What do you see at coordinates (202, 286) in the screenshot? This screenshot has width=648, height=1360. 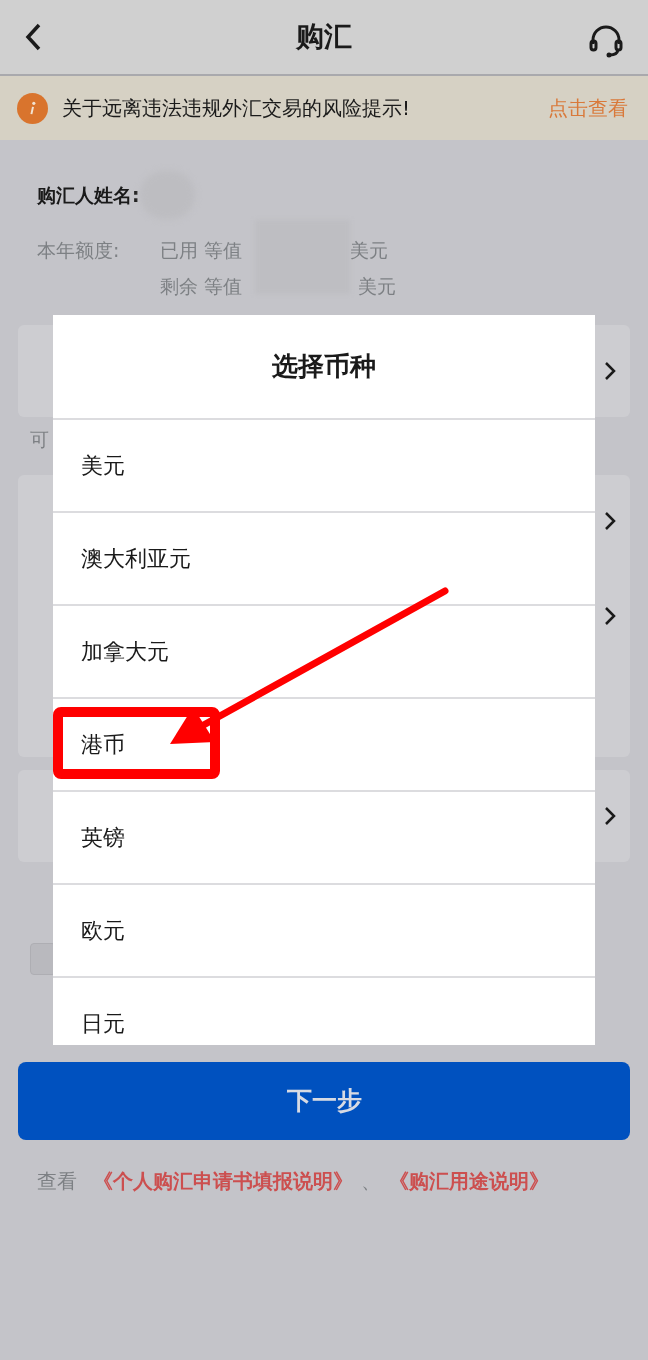 I see `quota-text: 剩余 等值` at bounding box center [202, 286].